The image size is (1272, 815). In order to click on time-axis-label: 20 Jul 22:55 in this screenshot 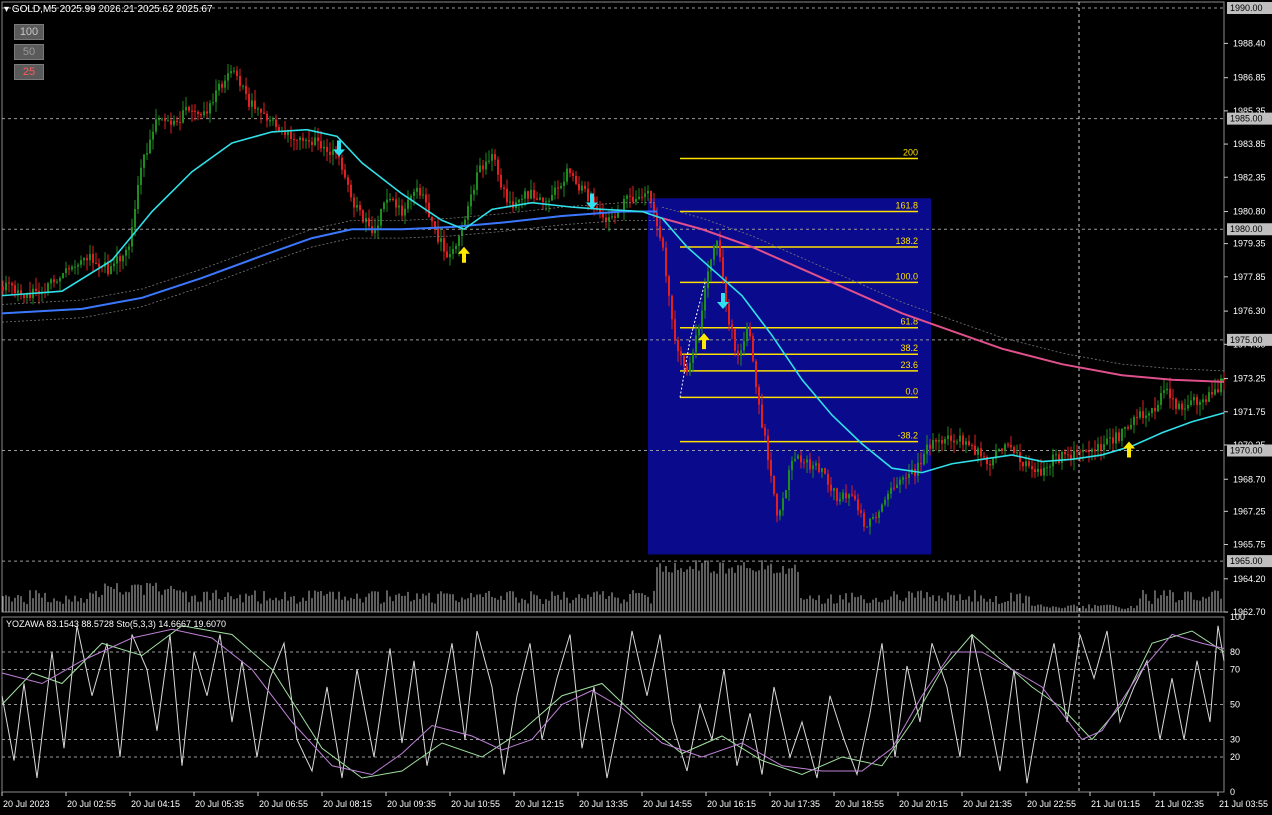, I will do `click(1051, 804)`.